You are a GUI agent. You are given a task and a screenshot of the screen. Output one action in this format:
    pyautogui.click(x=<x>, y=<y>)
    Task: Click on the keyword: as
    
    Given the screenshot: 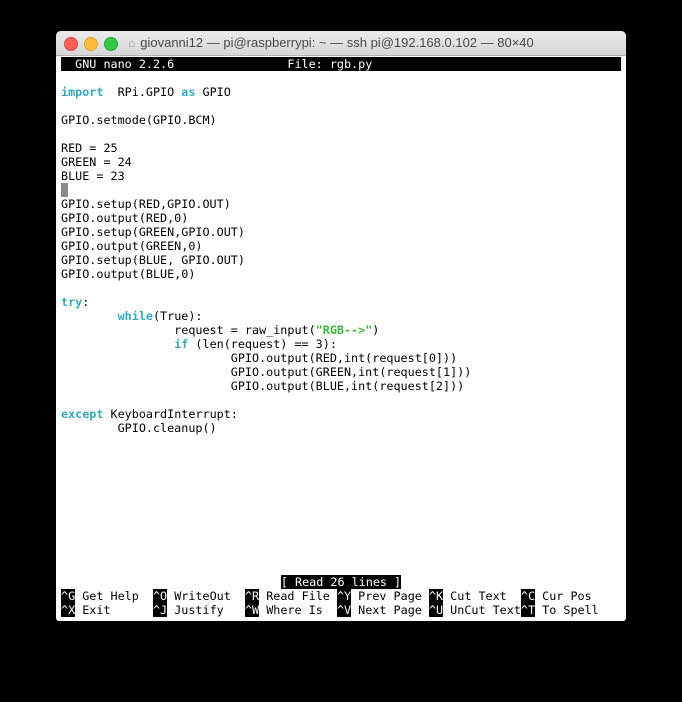 What is the action you would take?
    pyautogui.click(x=188, y=92)
    